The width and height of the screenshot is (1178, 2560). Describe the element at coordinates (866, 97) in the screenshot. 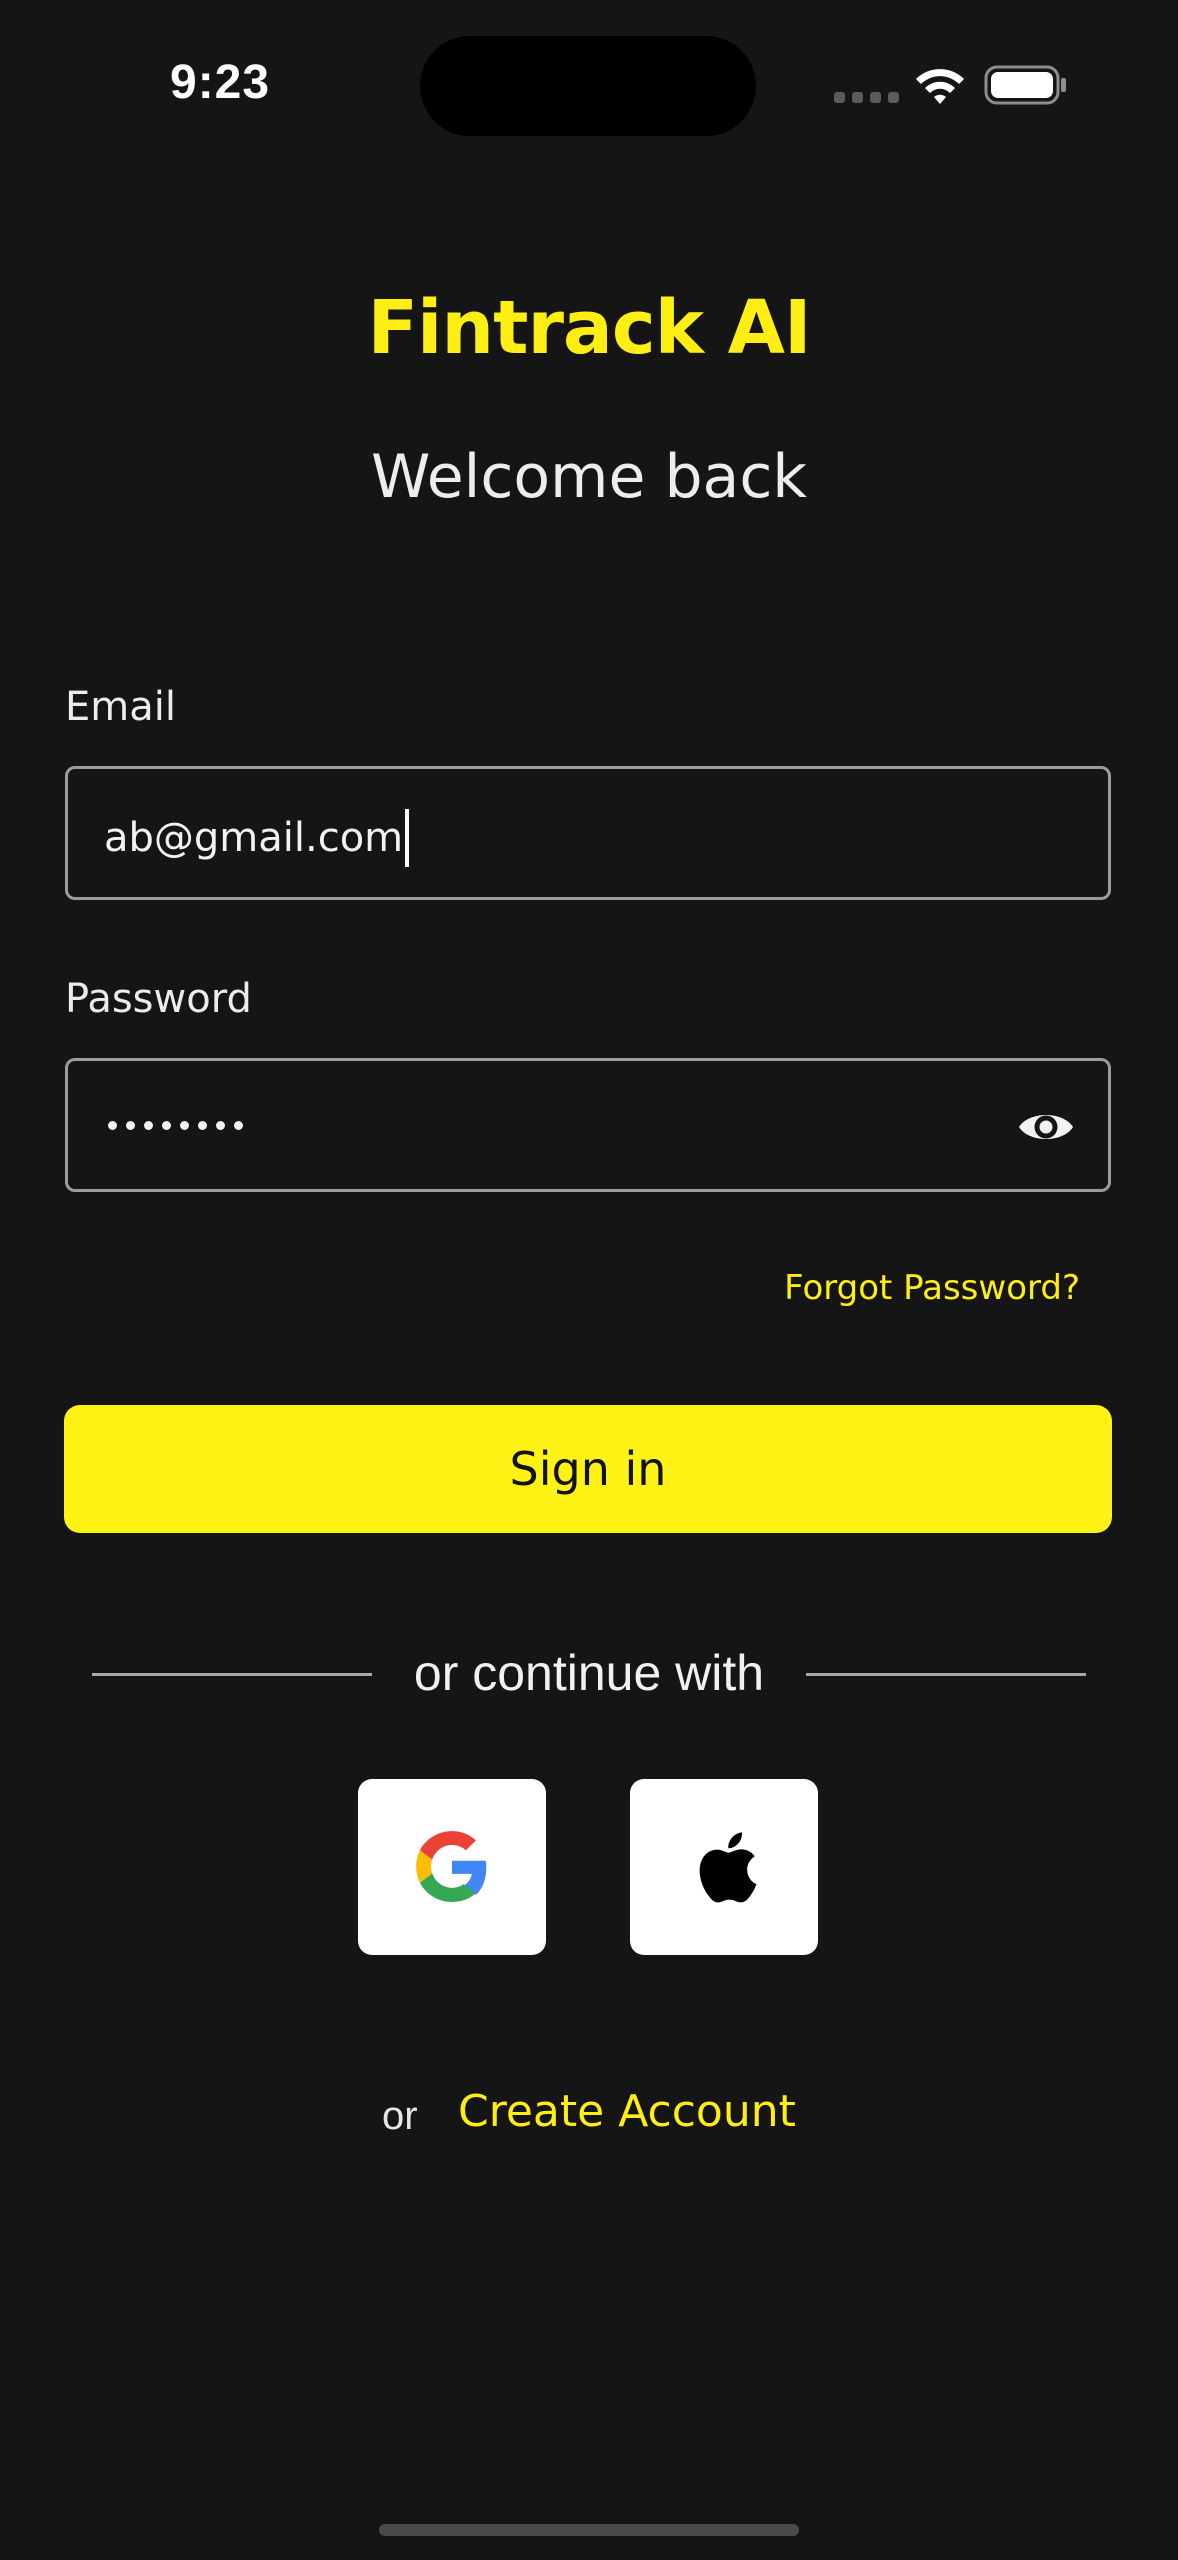

I see `cellular-signal-icon` at that location.